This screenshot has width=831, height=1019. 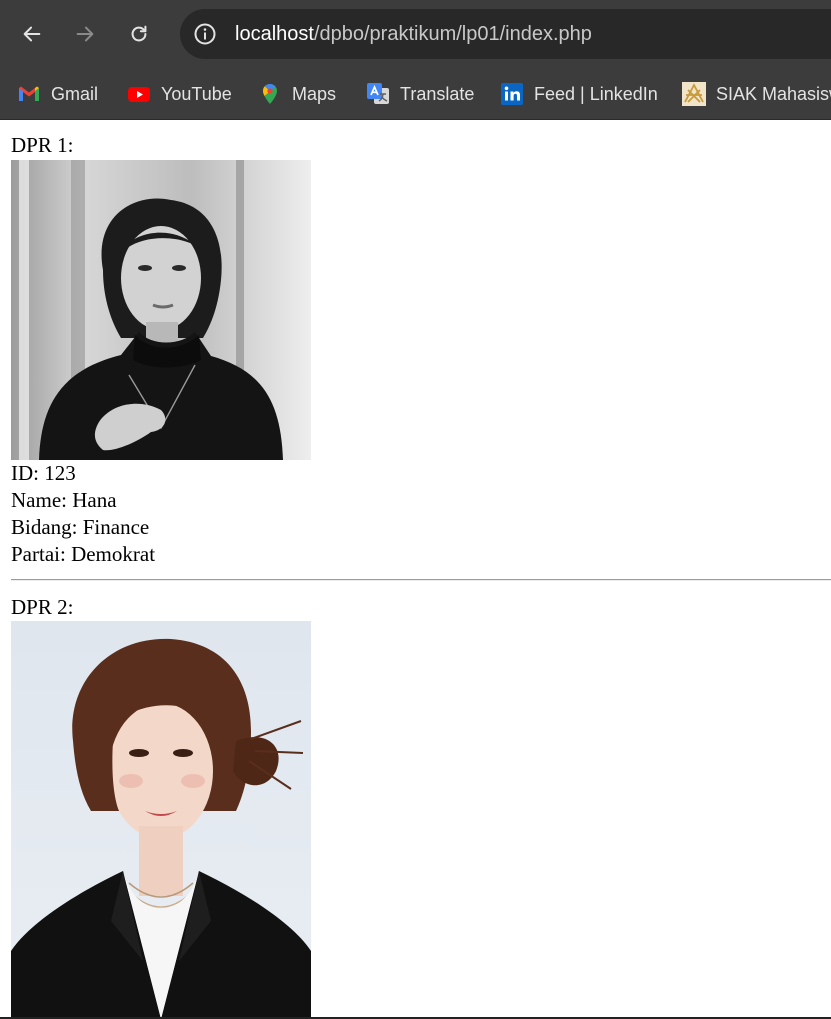 I want to click on siak-icon, so click(x=694, y=94).